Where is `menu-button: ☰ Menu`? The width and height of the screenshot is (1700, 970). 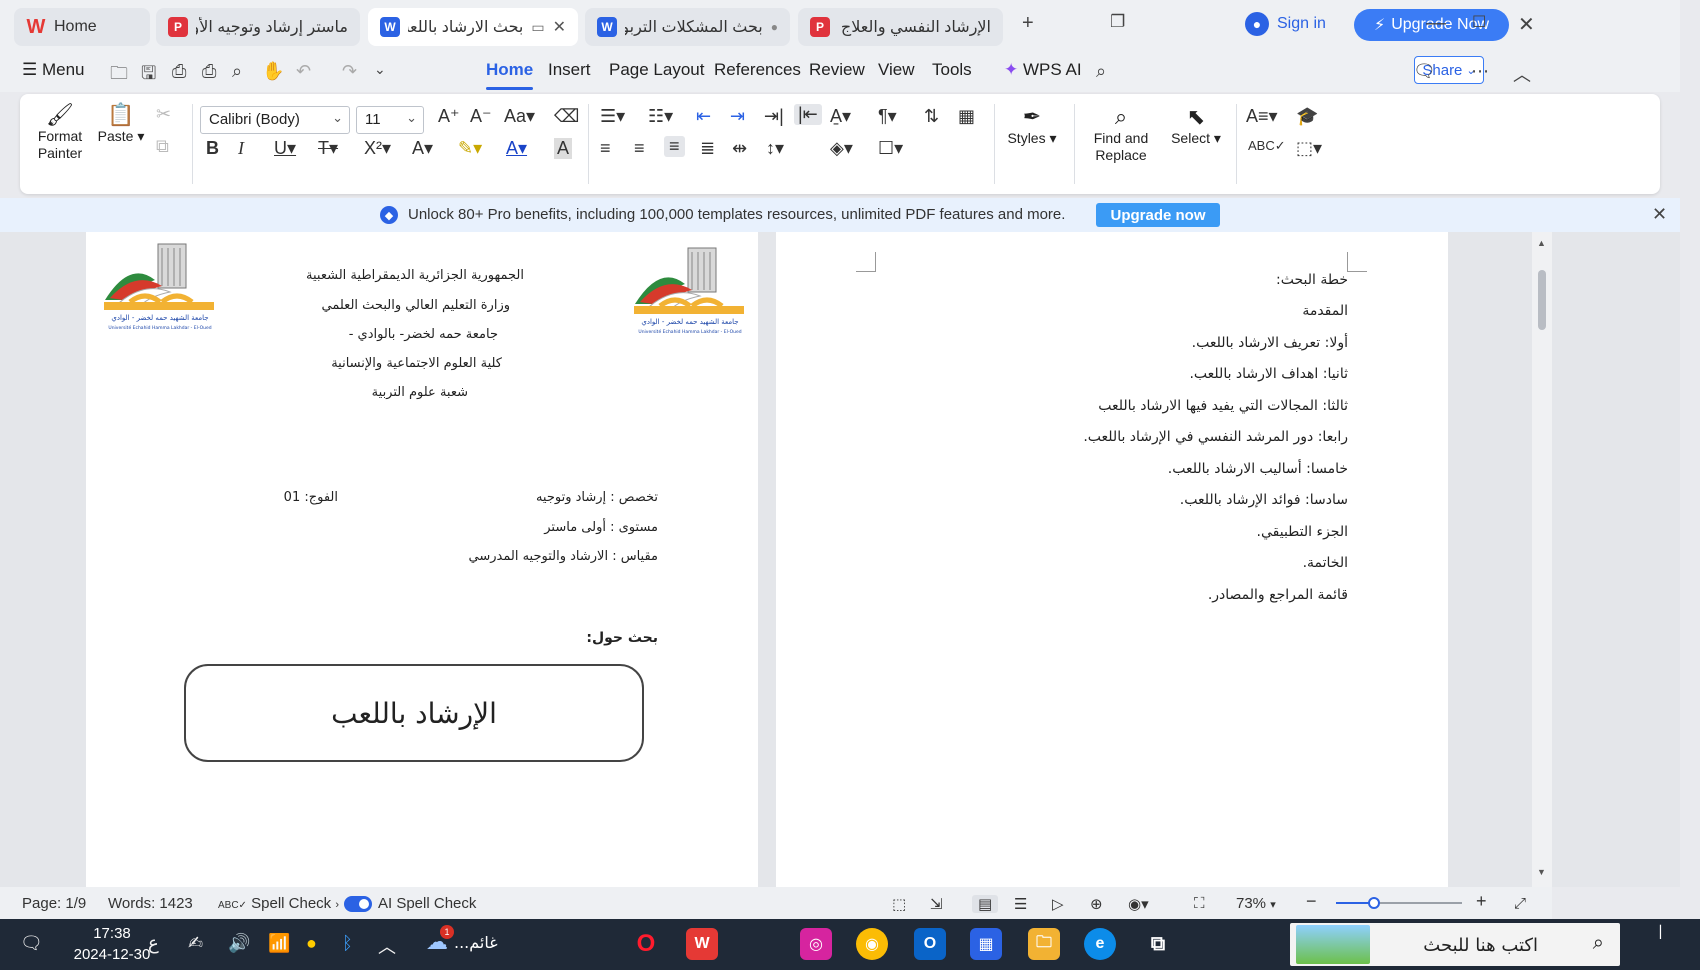 menu-button: ☰ Menu is located at coordinates (53, 70).